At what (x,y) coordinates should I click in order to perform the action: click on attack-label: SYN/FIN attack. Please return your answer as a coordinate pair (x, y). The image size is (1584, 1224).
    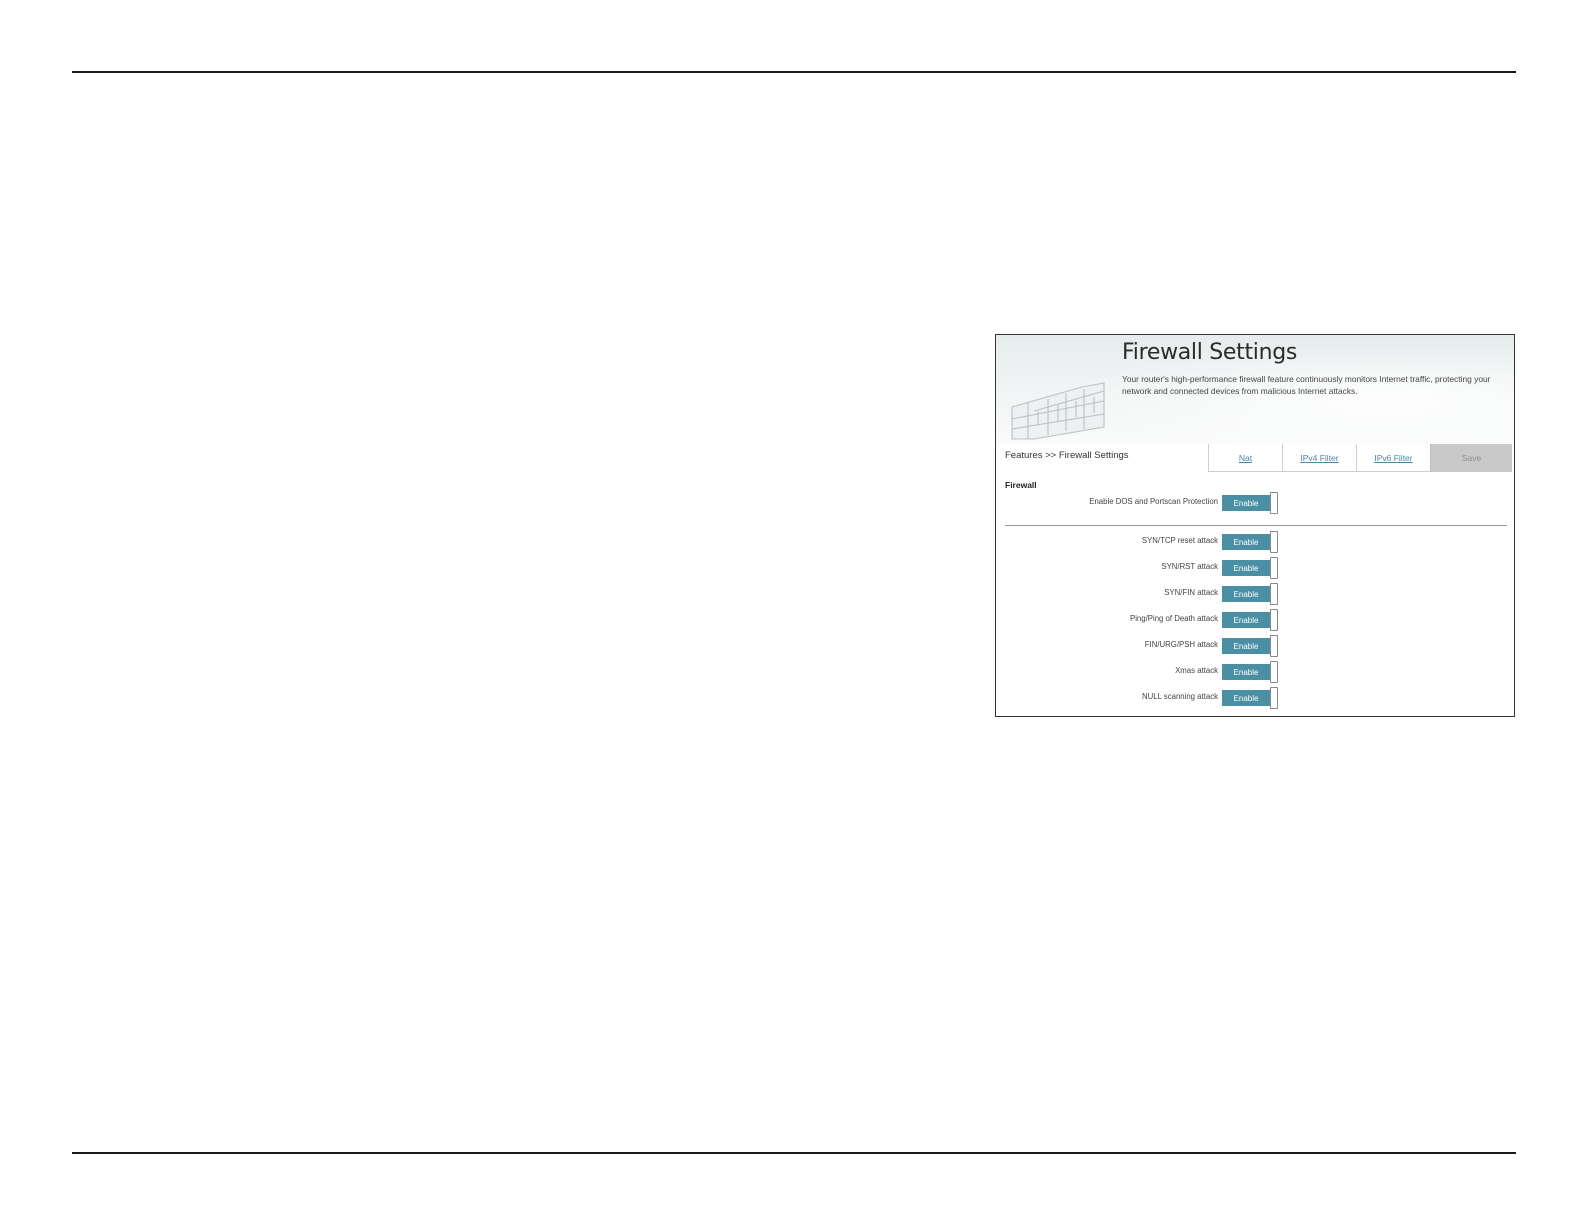
    Looking at the image, I should click on (1191, 592).